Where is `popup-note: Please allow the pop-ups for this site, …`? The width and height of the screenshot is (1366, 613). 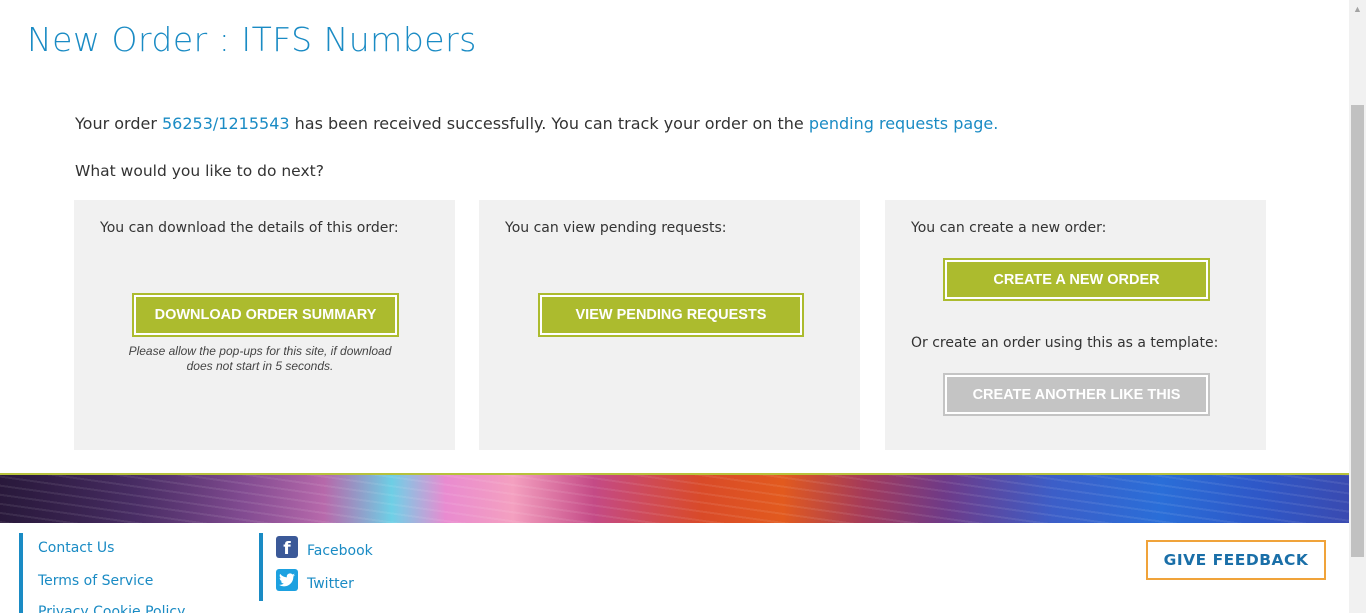
popup-note: Please allow the pop-ups for this site, … is located at coordinates (260, 358).